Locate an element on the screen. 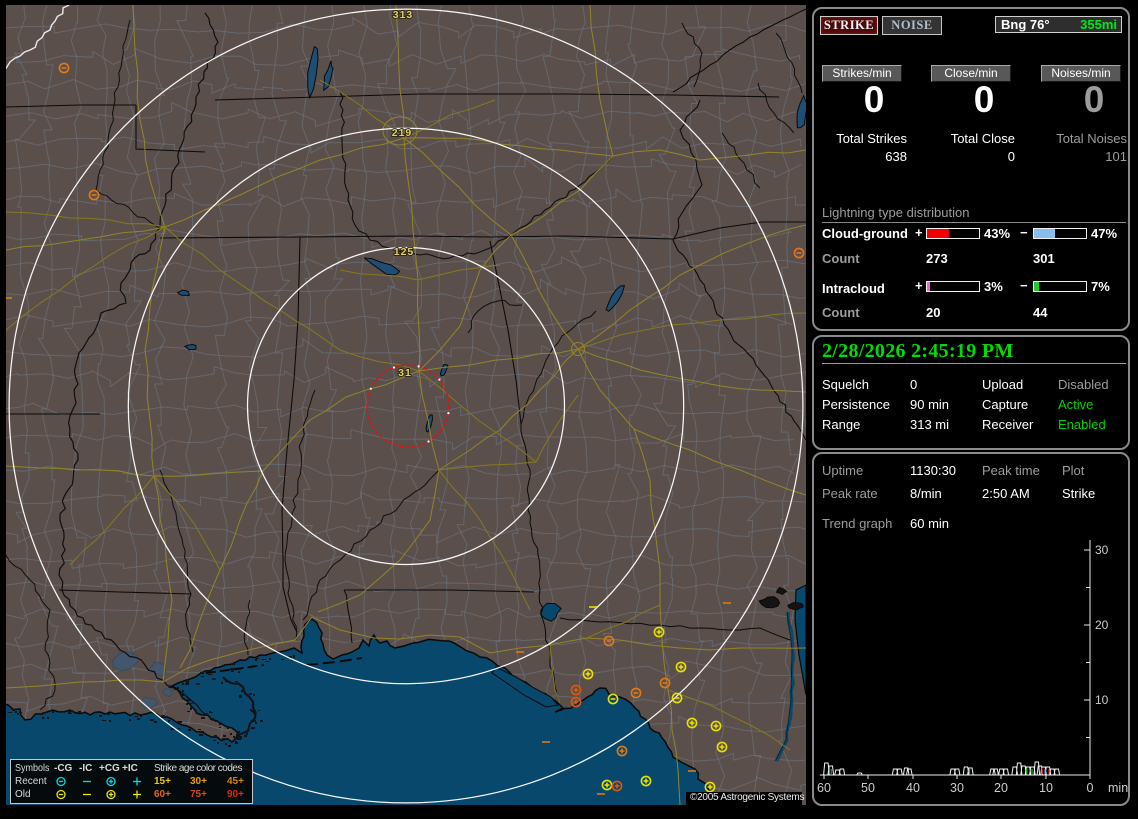 The height and width of the screenshot is (819, 1138). svg-text: 313 is located at coordinates (403, 15).